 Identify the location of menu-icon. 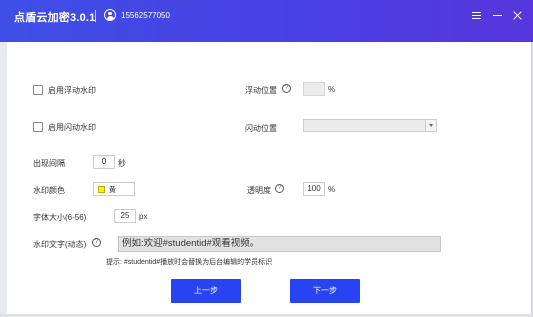
(477, 15).